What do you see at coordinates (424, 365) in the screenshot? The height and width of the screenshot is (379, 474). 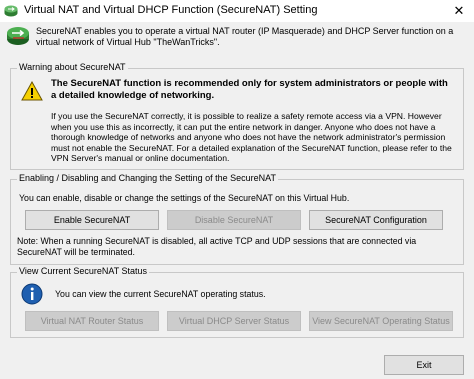 I see `exit-button: Exit` at bounding box center [424, 365].